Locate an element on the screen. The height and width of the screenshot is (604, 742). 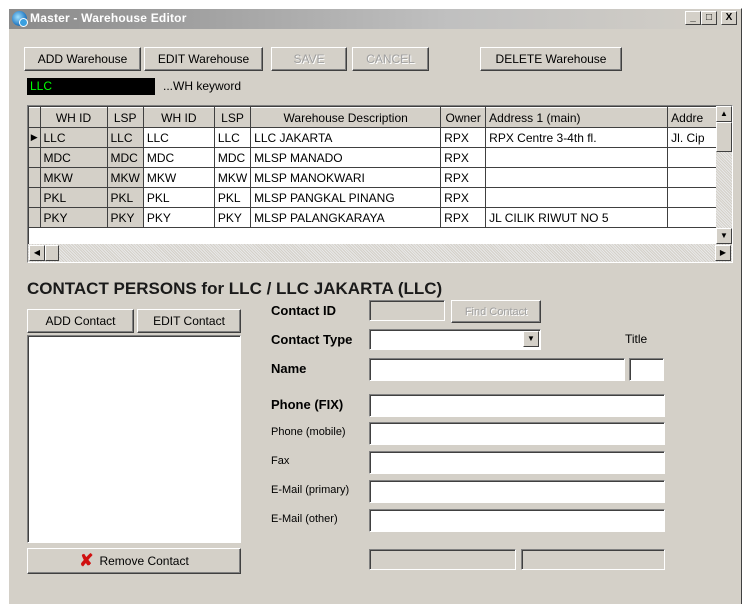
email-other-label: E-Mail (other) is located at coordinates (304, 519).